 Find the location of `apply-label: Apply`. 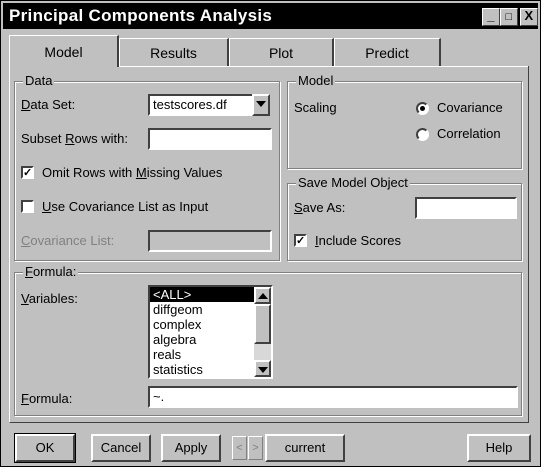

apply-label: Apply is located at coordinates (191, 447).